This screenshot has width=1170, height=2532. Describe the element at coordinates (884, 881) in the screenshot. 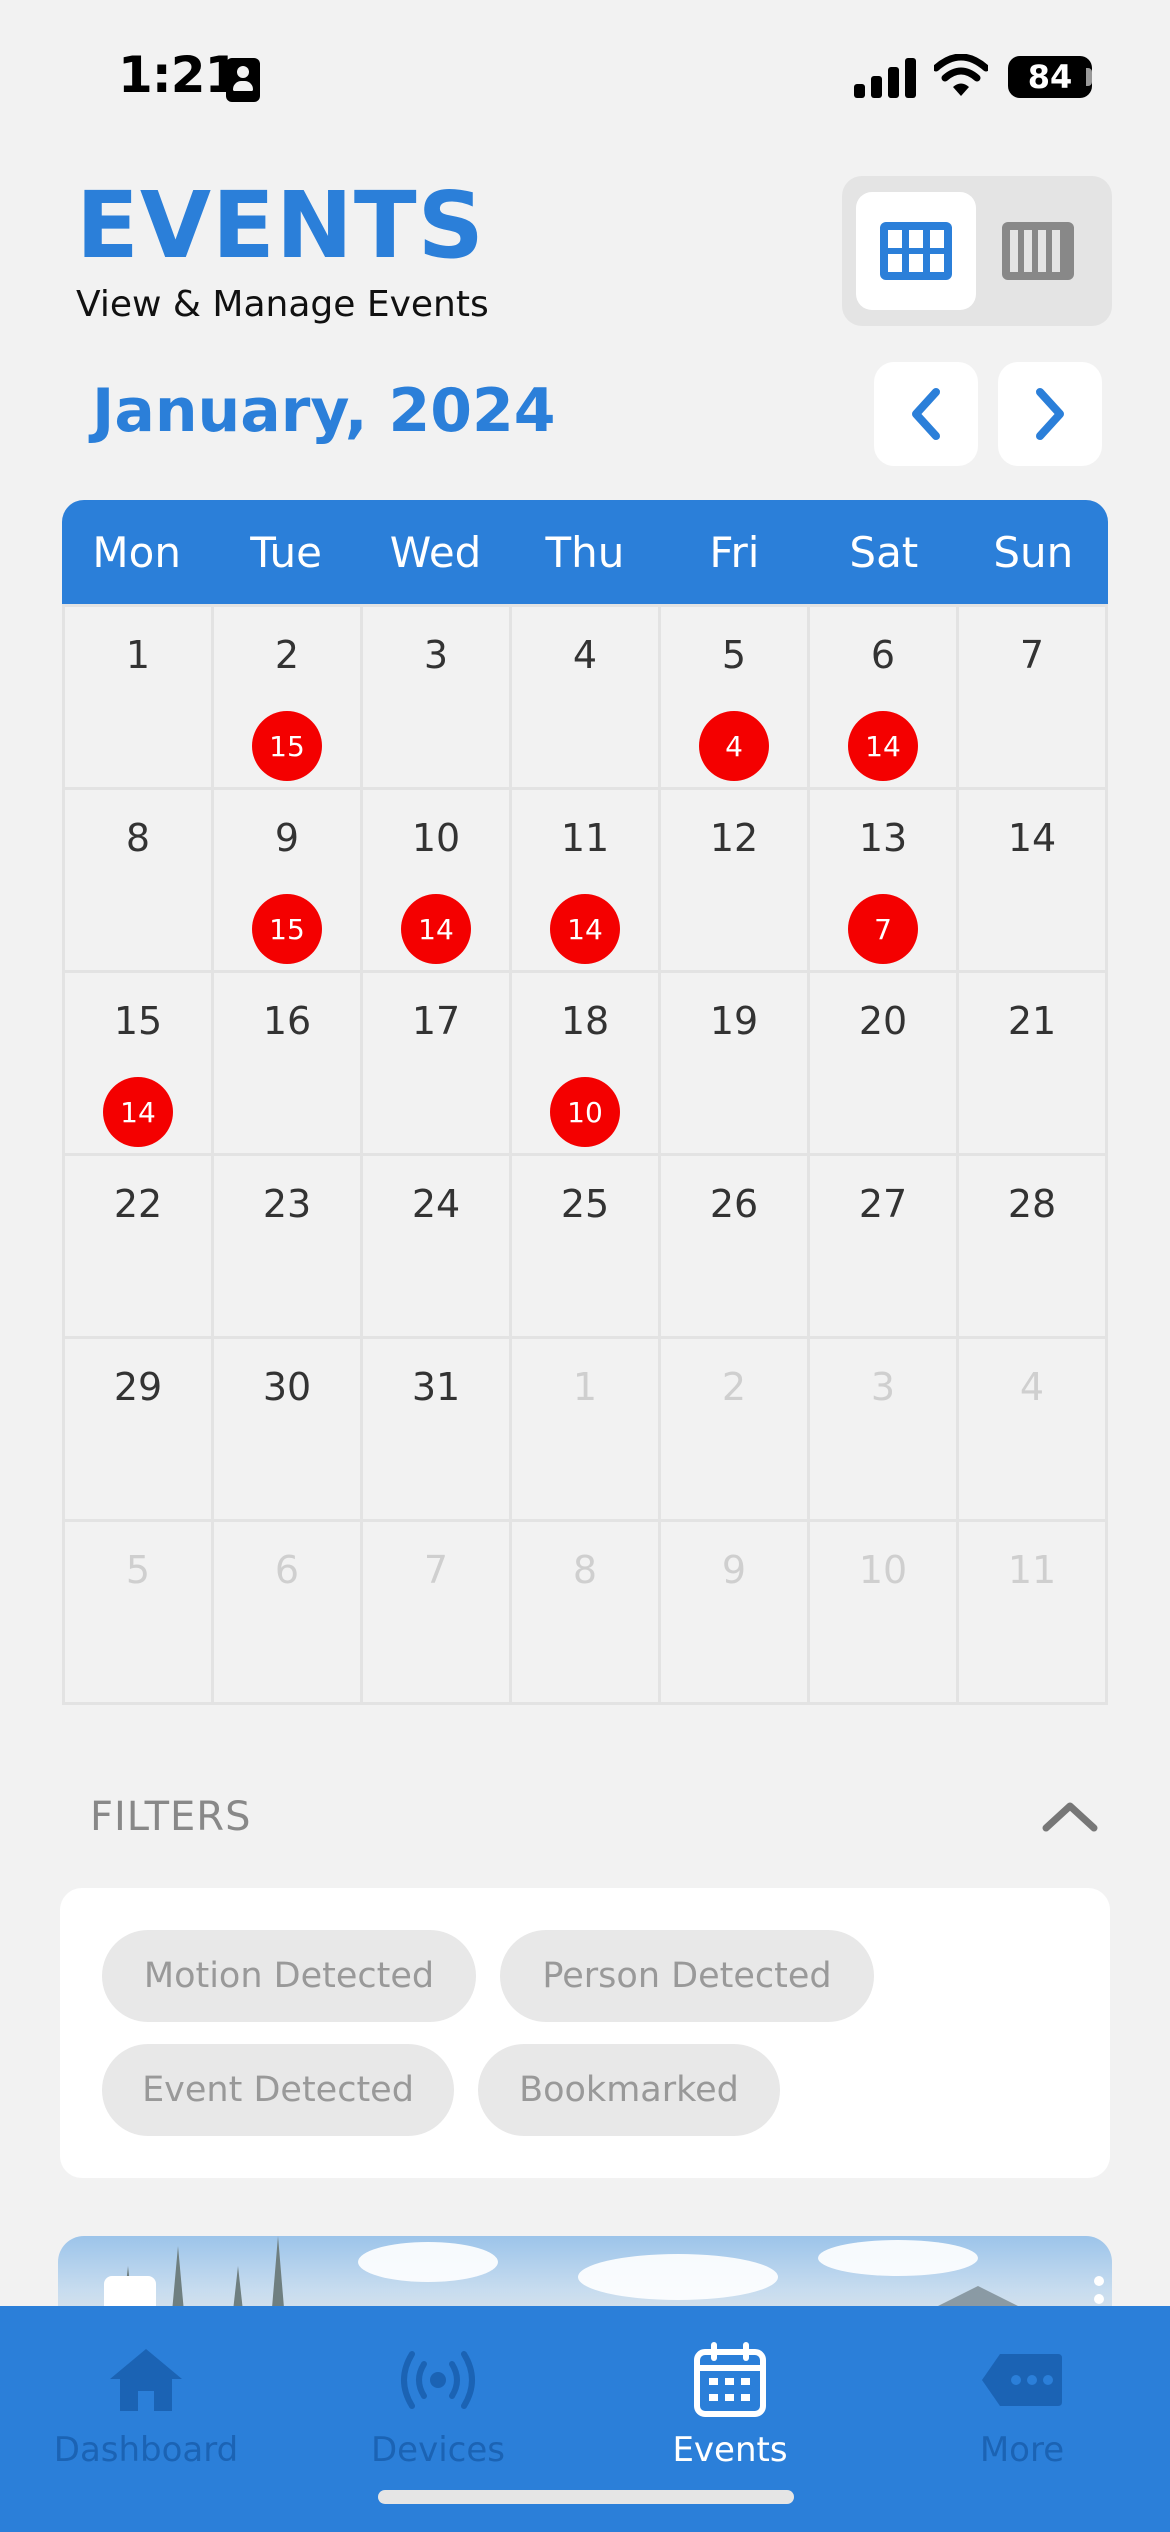

I see `calendar-day-cell: 13 7` at that location.